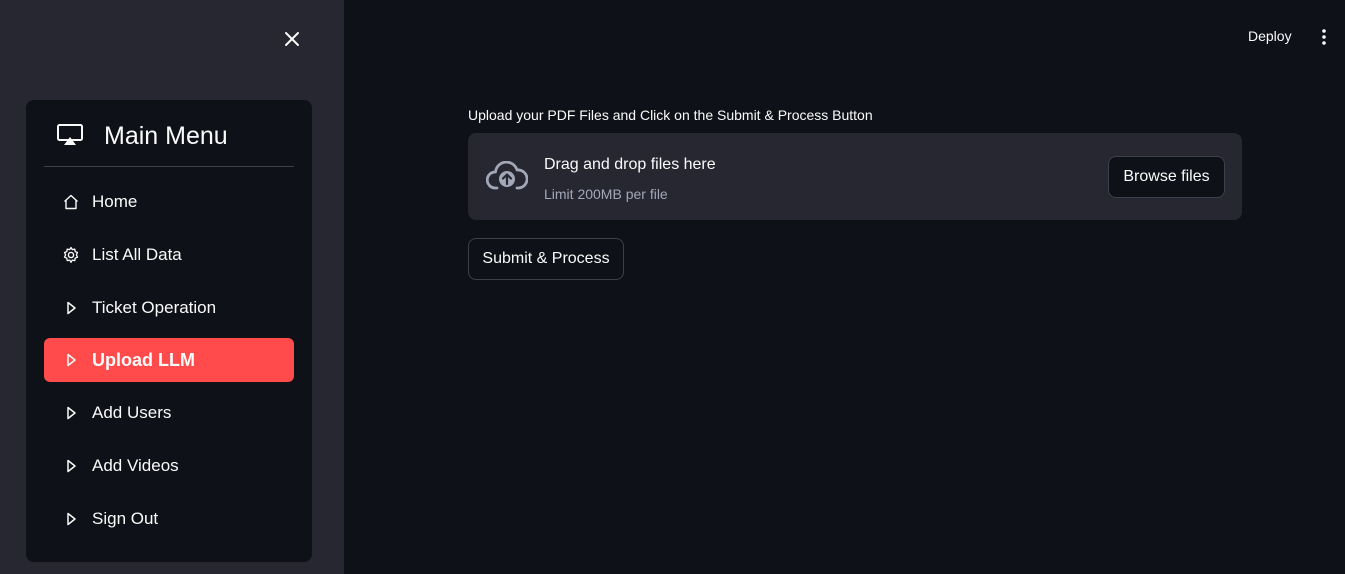 Image resolution: width=1345 pixels, height=574 pixels. I want to click on menu-item-label: Add Users, so click(132, 412).